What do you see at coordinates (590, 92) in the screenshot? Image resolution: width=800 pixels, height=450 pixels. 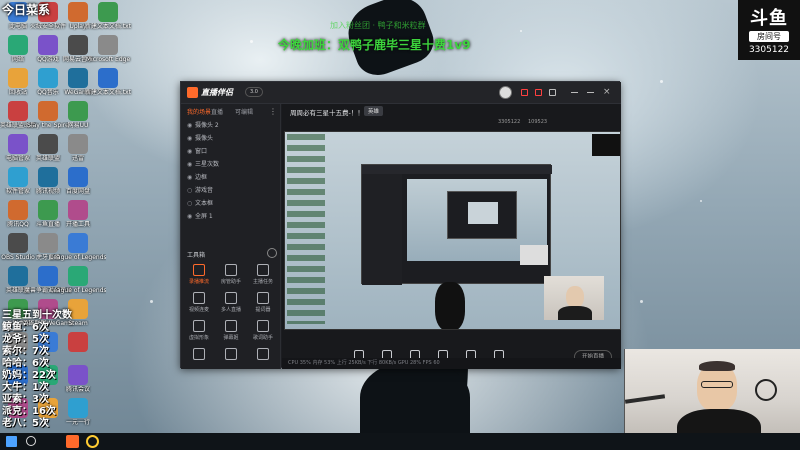 I see `minimize-icon` at bounding box center [590, 92].